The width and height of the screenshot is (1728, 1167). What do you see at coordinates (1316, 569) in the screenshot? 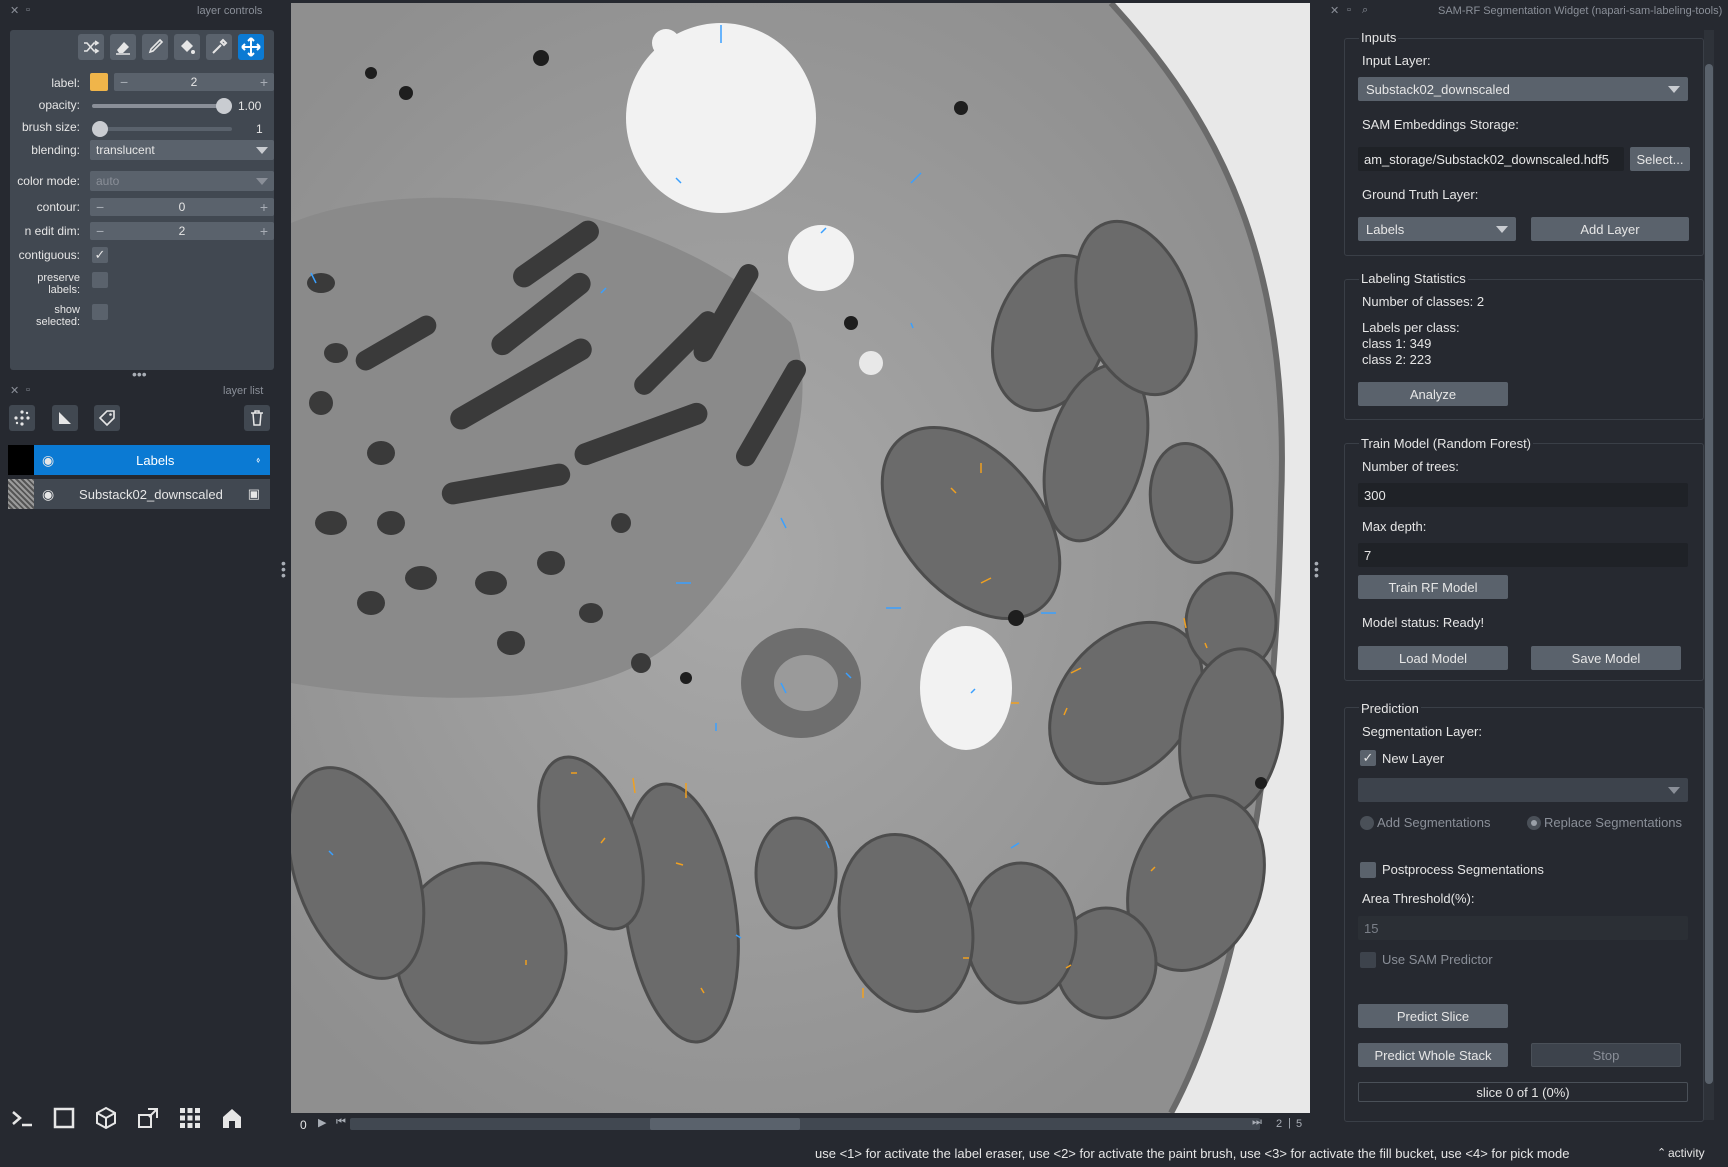
I see `right-splitter-handle: • • •` at bounding box center [1316, 569].